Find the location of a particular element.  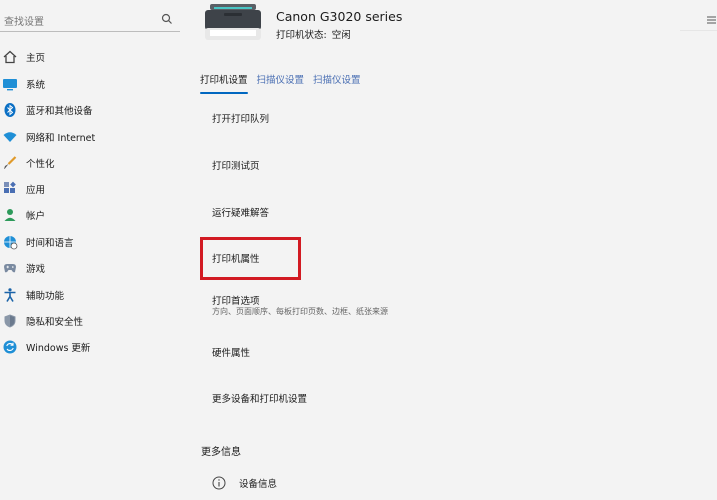

sidebar-item-apps: 应用 is located at coordinates (92, 189).